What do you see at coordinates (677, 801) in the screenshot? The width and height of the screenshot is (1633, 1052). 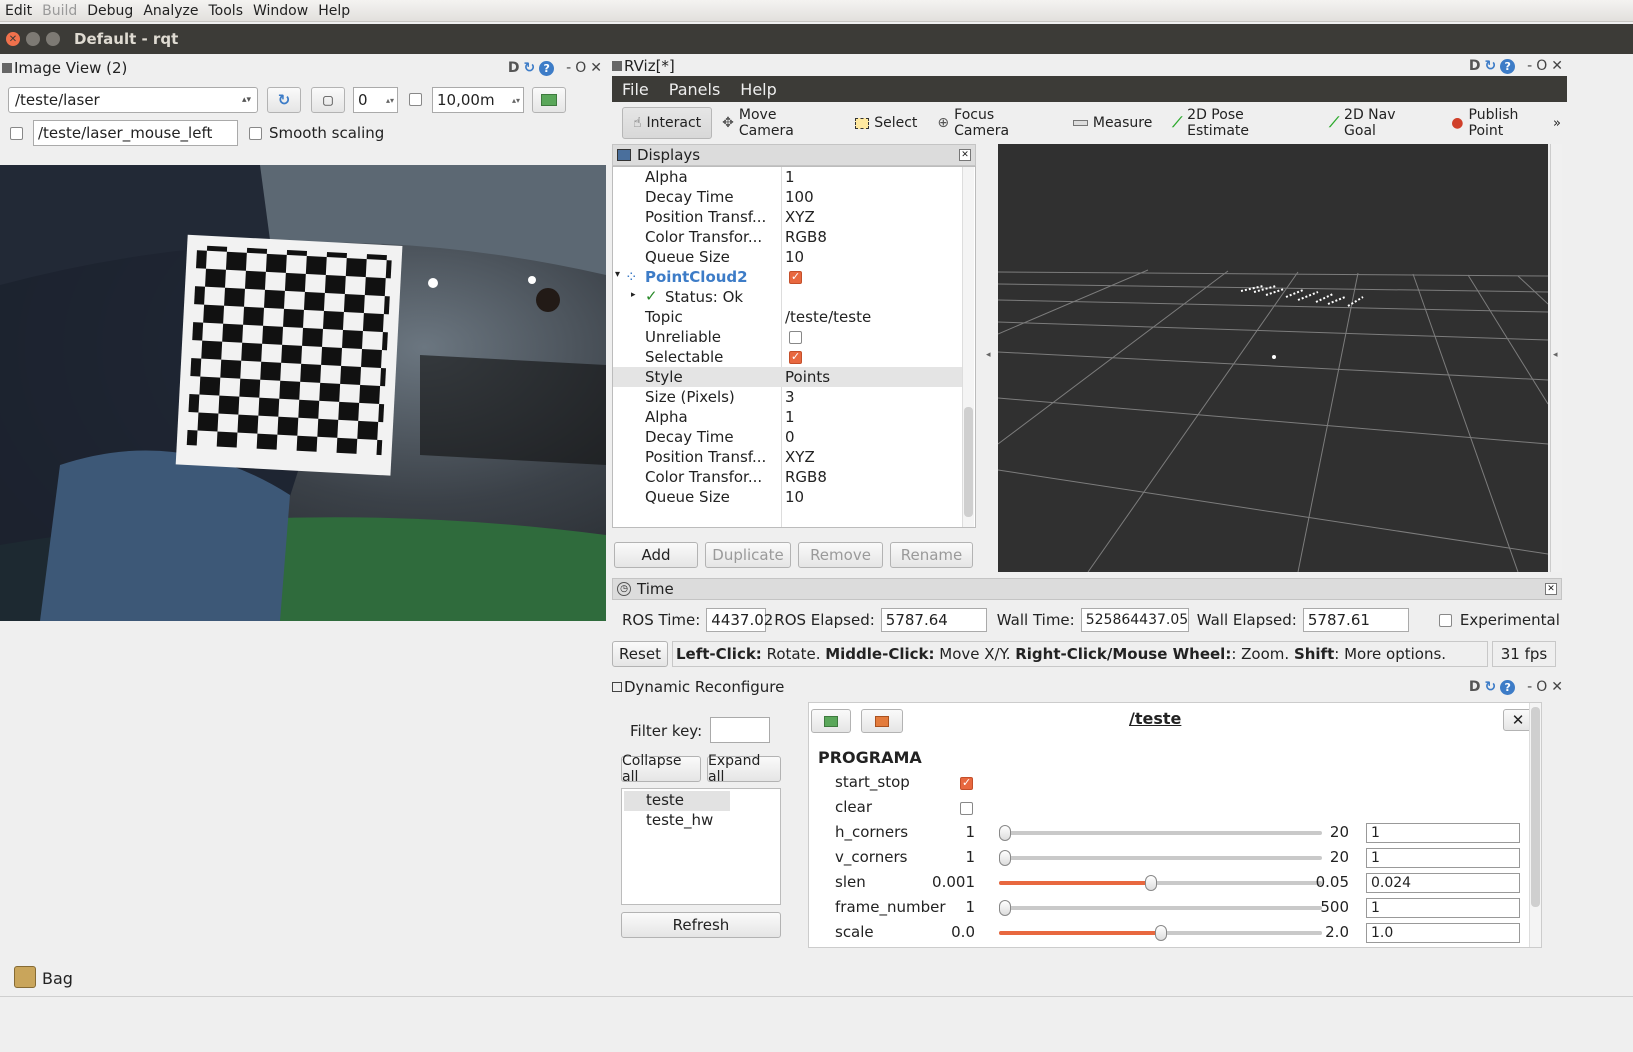 I see `node-item-teste: teste` at bounding box center [677, 801].